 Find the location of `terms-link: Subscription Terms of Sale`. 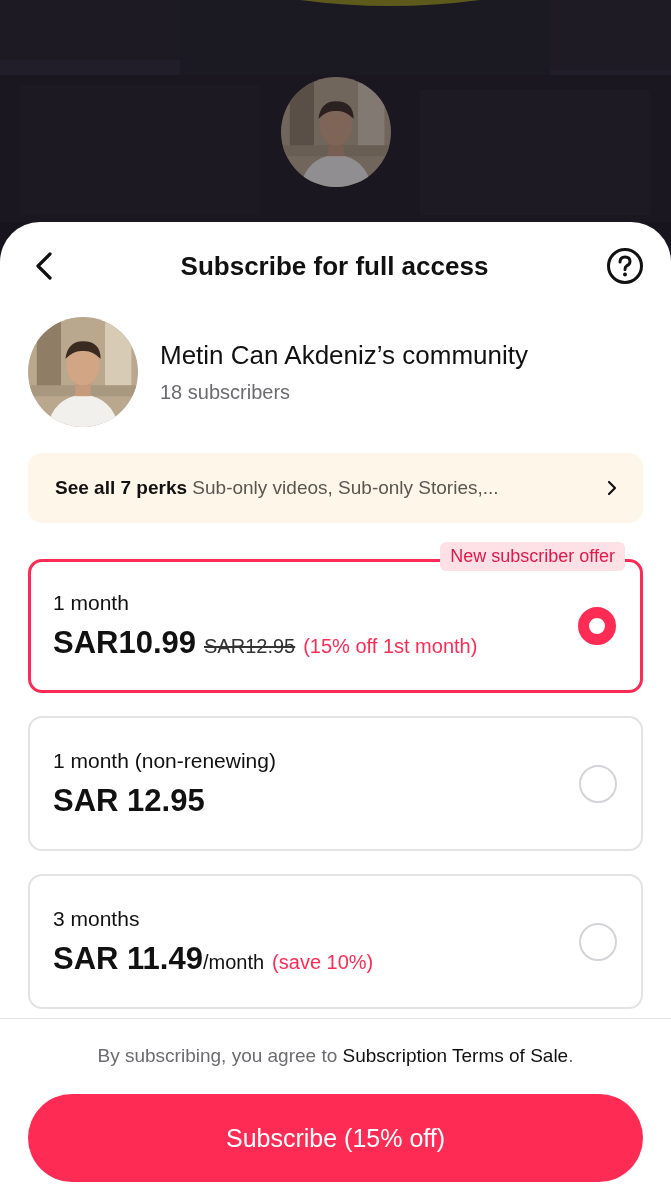

terms-link: Subscription Terms of Sale is located at coordinates (455, 1055).